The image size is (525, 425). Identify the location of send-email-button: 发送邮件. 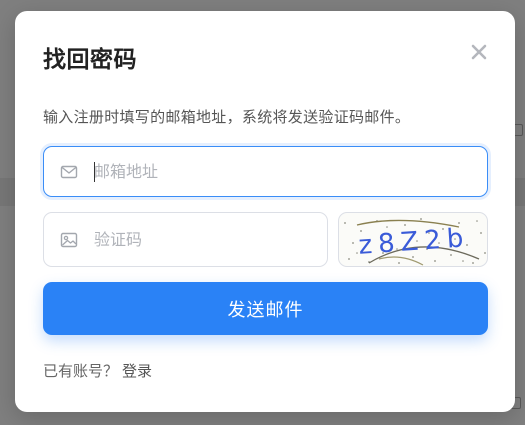
(265, 308).